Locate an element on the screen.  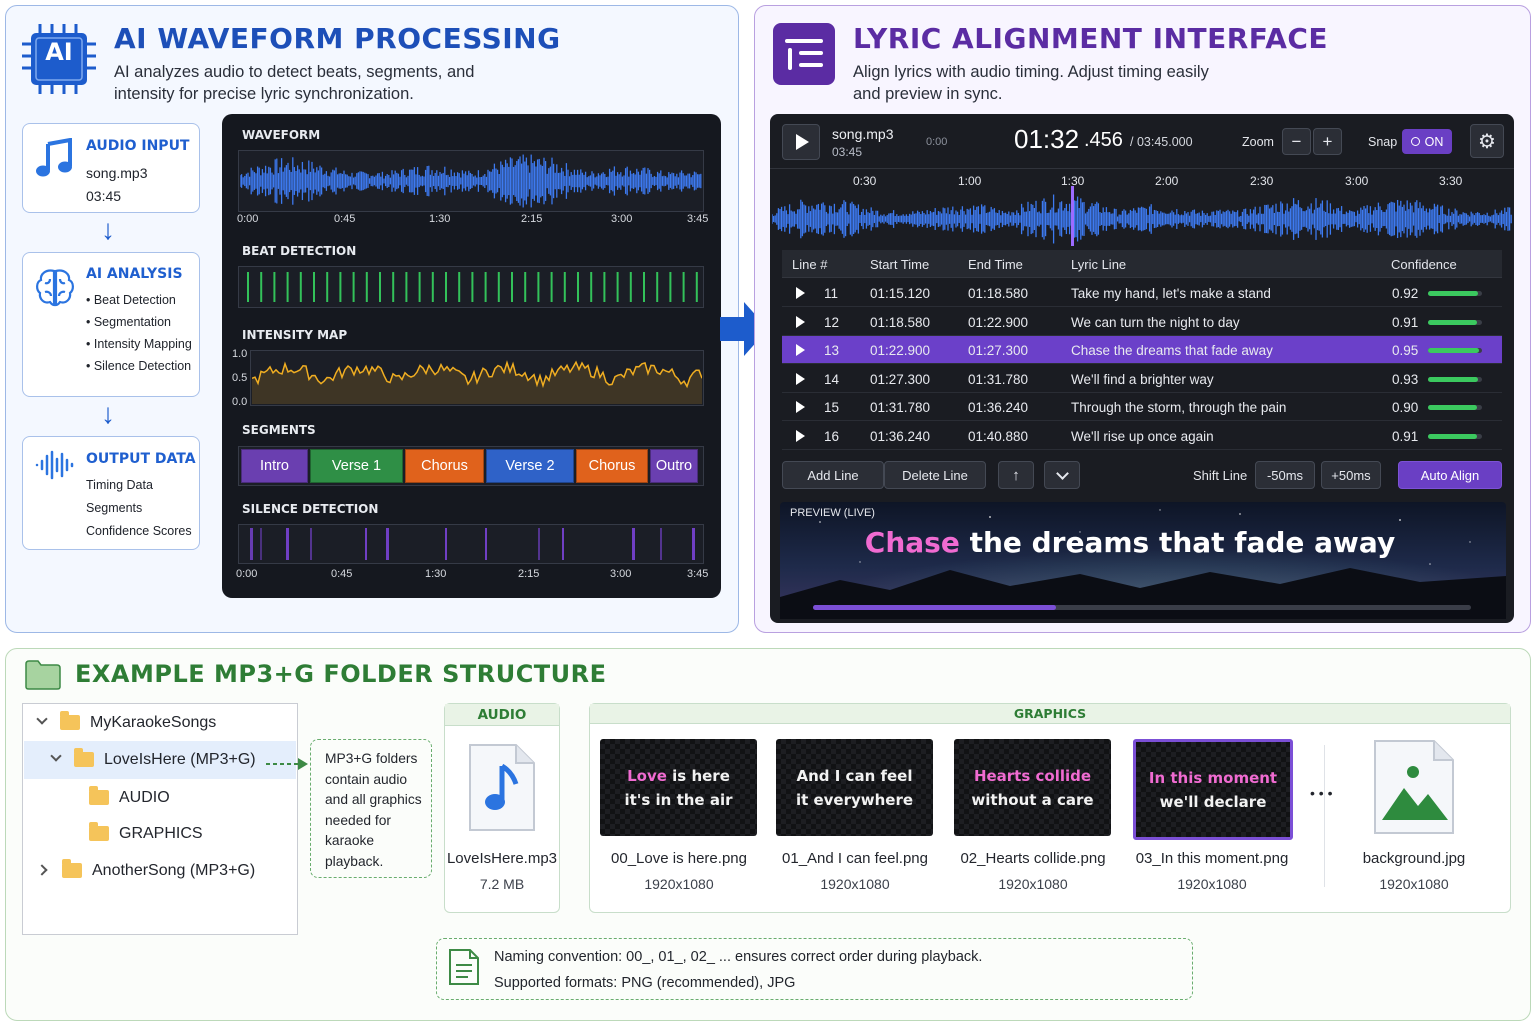
add-line-button: Add Line is located at coordinates (833, 475).